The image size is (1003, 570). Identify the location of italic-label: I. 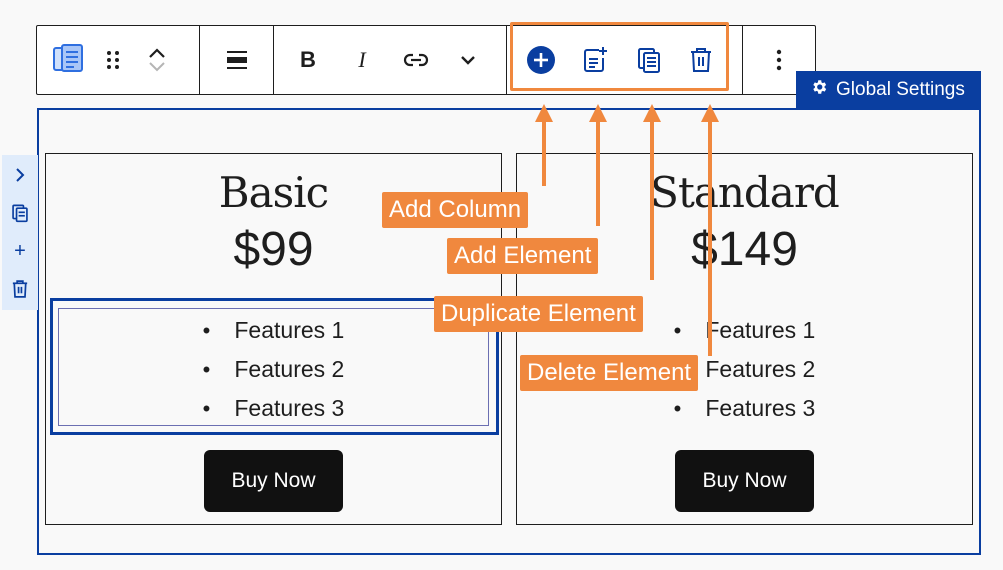
(362, 59).